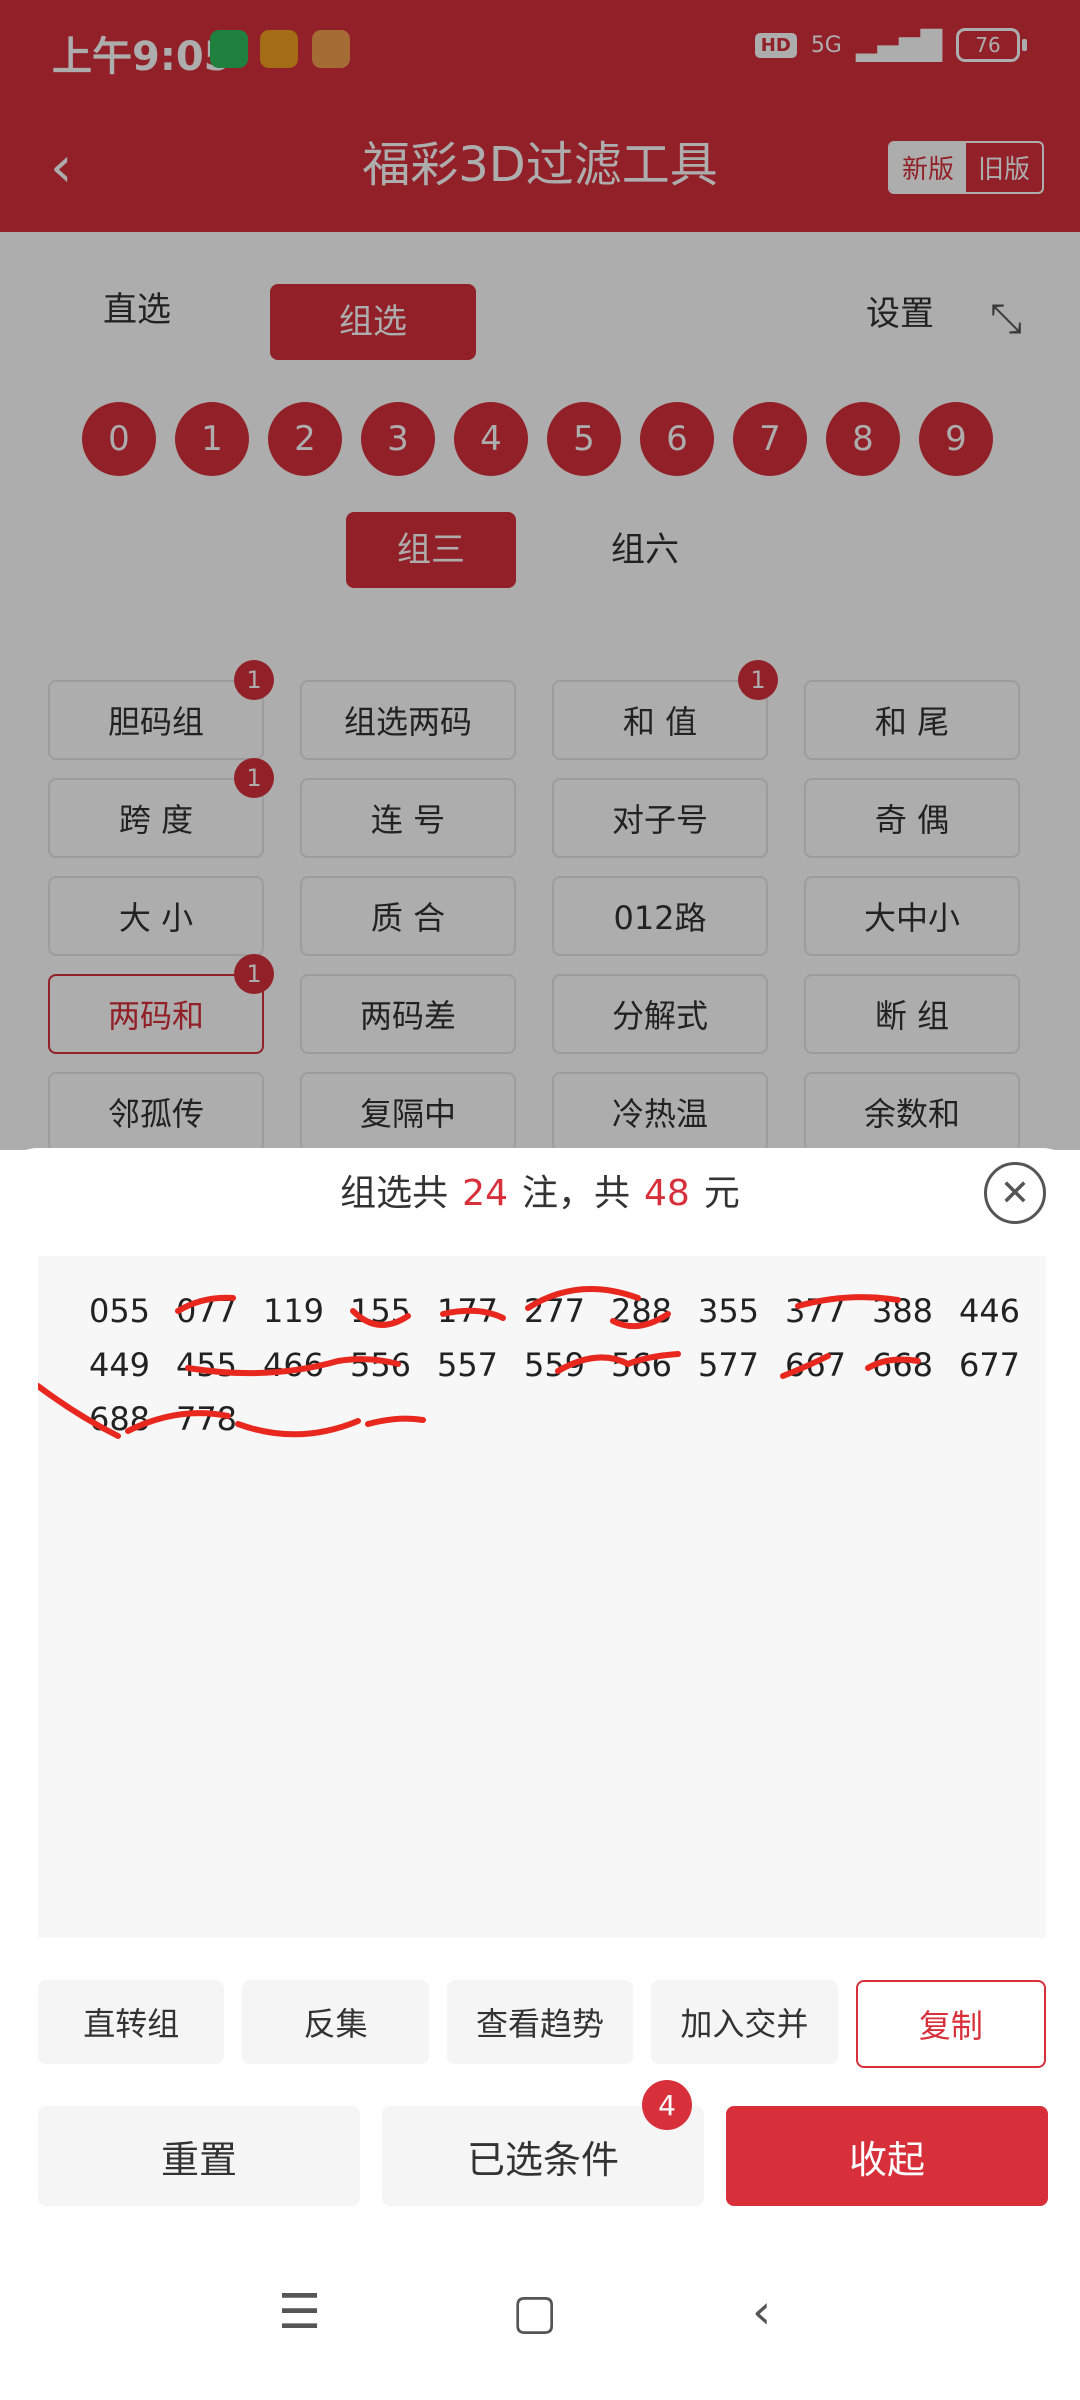 Image resolution: width=1080 pixels, height=2400 pixels. I want to click on action-row: 直转组 反集 查看趋势 加入交并 复制, so click(542, 2024).